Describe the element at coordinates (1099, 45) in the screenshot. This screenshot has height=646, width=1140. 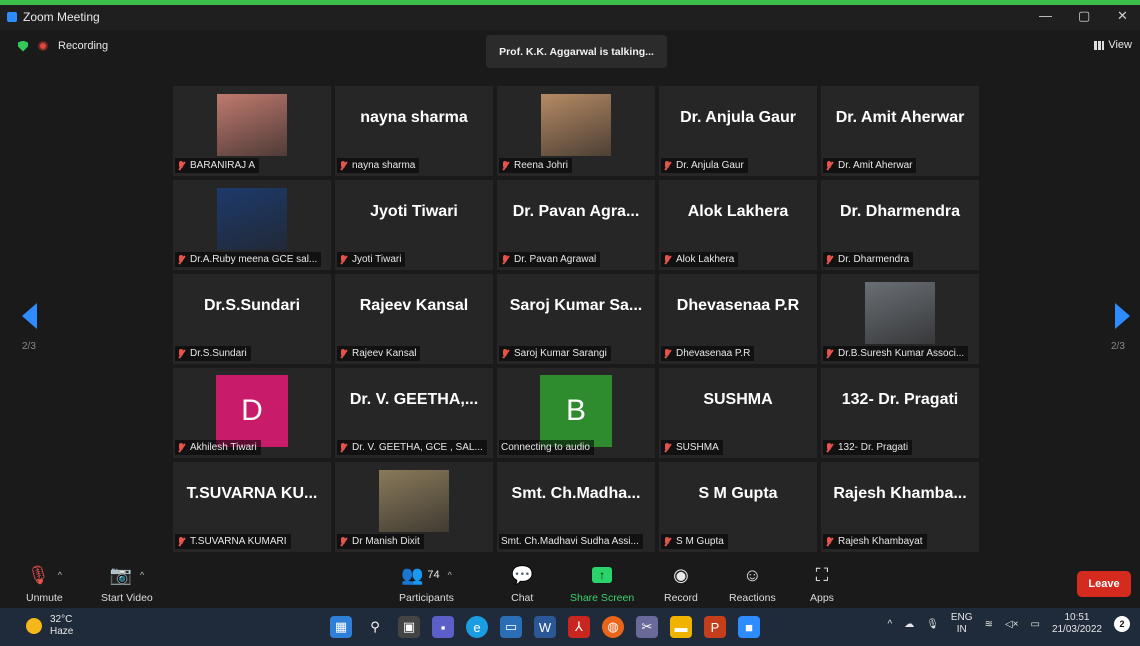
I see `grid-view-icon` at that location.